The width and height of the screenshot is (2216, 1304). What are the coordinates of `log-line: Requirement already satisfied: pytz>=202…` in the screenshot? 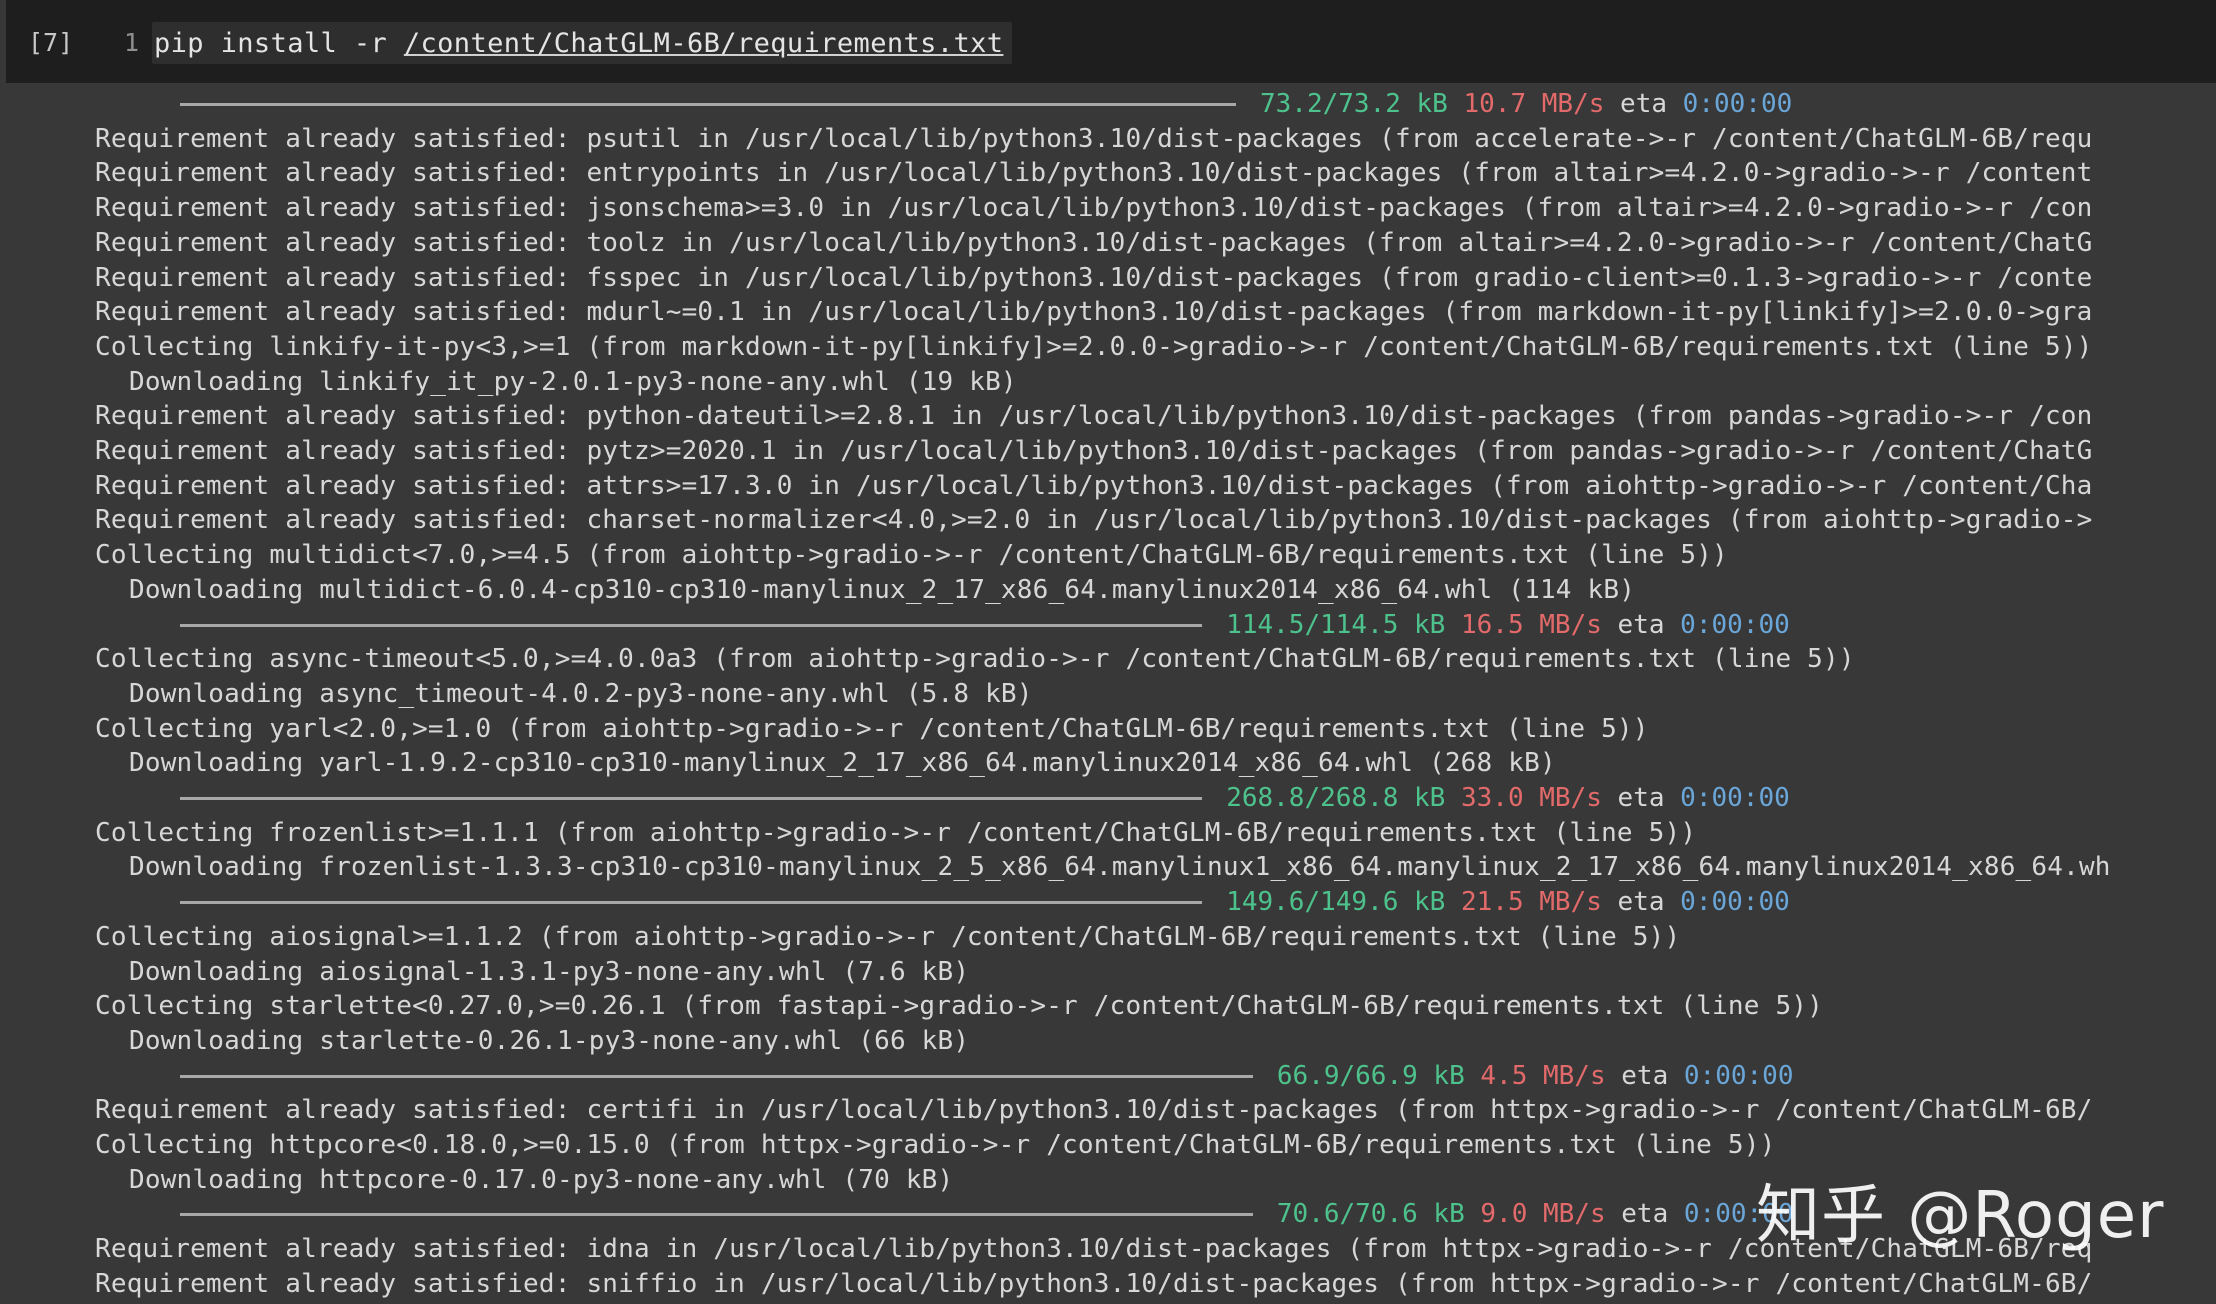 It's located at (1094, 451).